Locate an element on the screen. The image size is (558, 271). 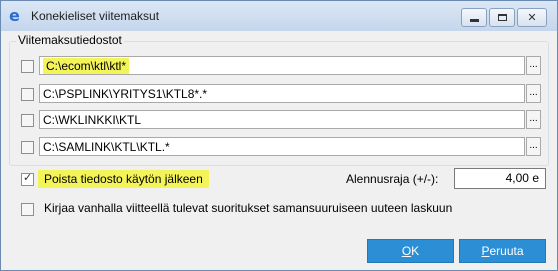
window-title: Konekieliset viitemaksut is located at coordinates (95, 16).